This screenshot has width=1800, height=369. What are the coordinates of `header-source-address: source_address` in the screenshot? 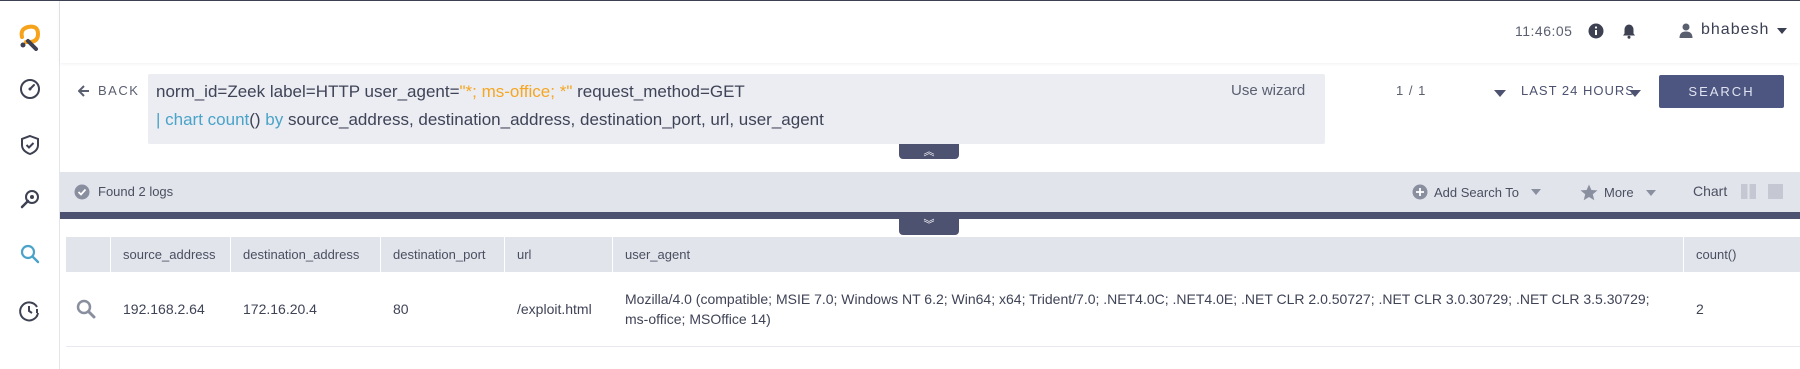 It's located at (171, 254).